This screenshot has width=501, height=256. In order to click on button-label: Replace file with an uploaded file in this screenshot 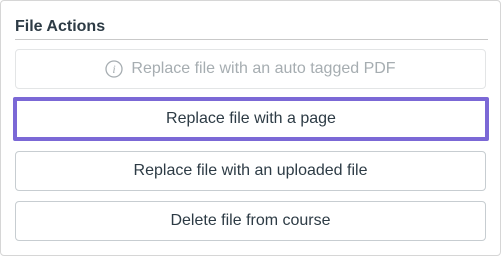, I will do `click(250, 170)`.